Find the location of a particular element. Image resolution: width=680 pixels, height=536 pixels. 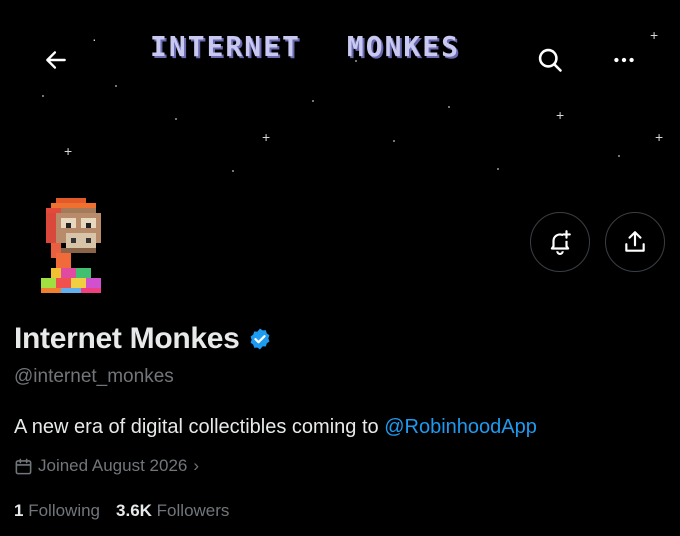

followers-label: Followers is located at coordinates (193, 510).